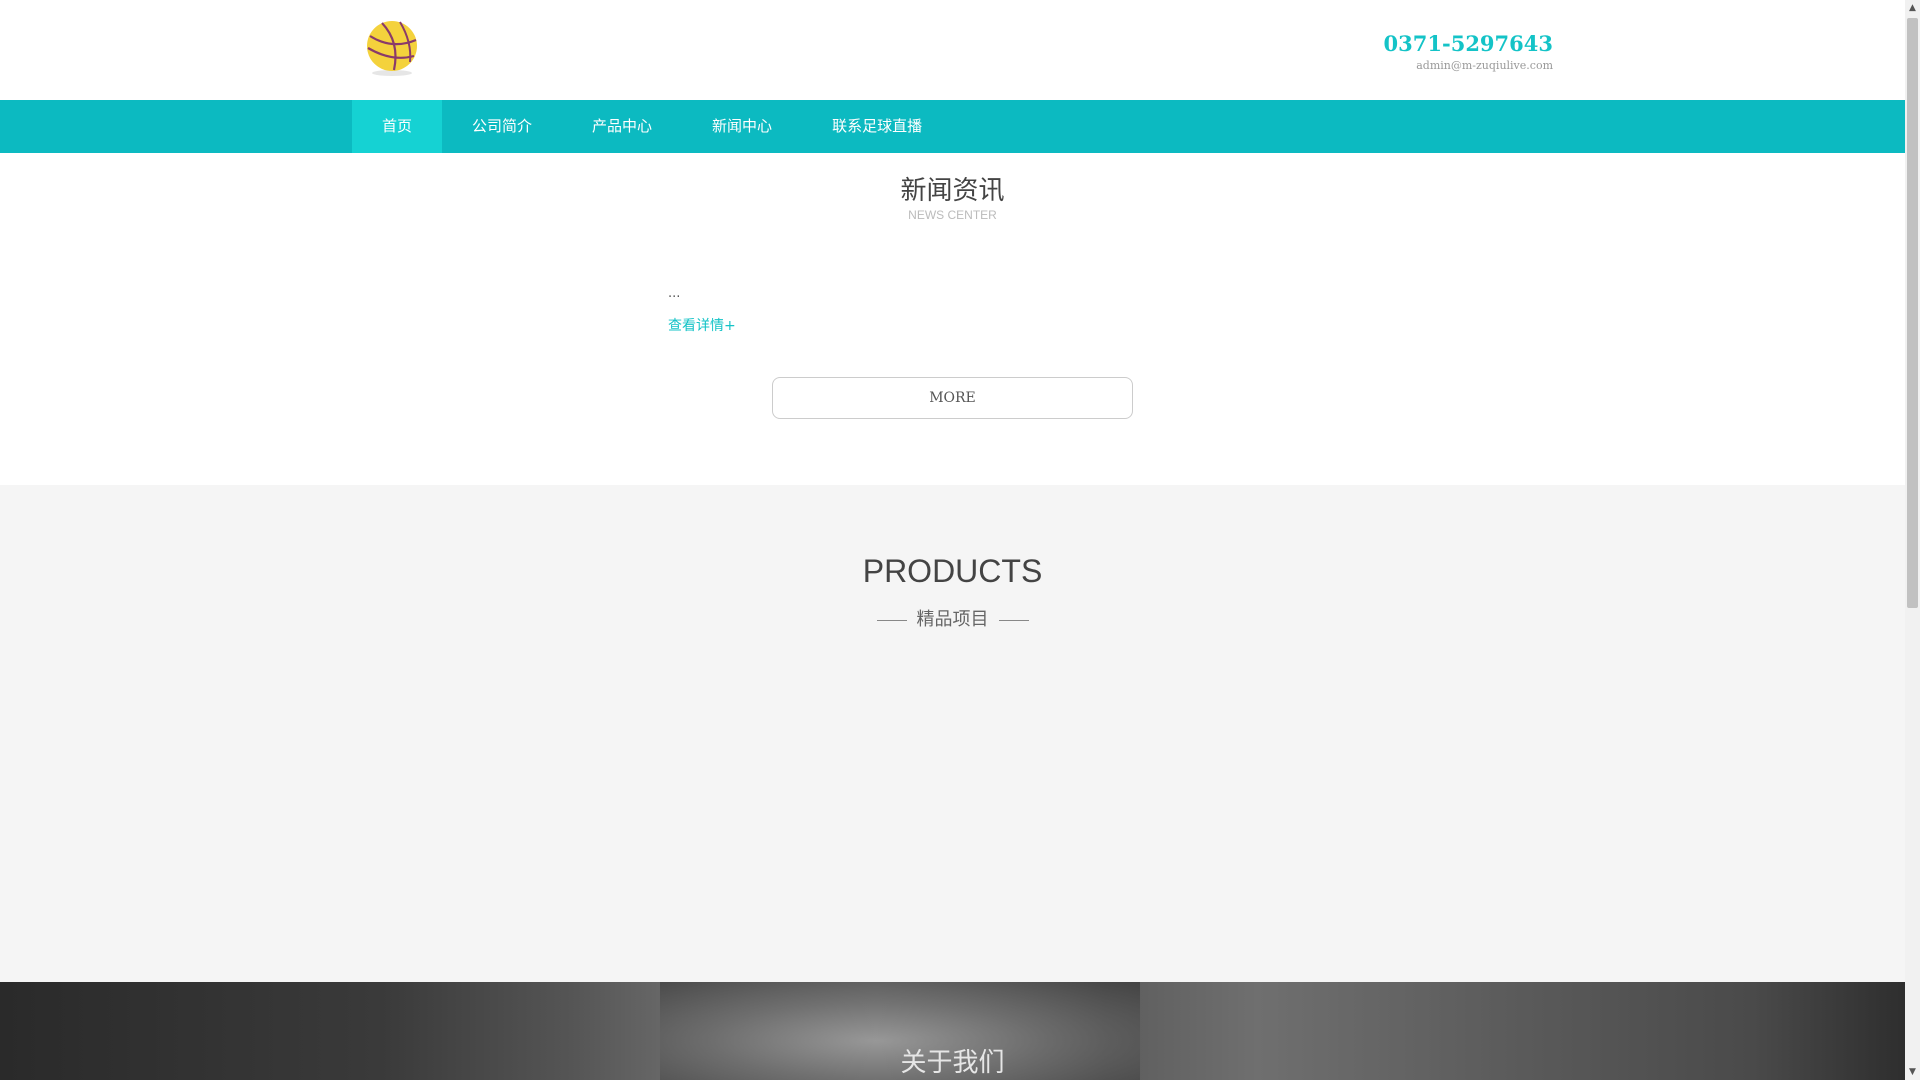 This screenshot has width=1920, height=1080. Describe the element at coordinates (502, 126) in the screenshot. I see `nav-item-about: 公司简介` at that location.